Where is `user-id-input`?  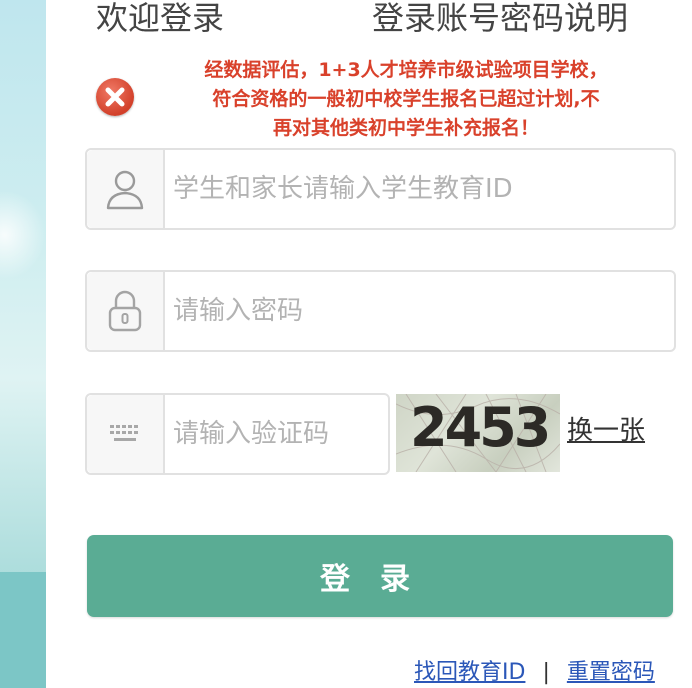 user-id-input is located at coordinates (420, 189).